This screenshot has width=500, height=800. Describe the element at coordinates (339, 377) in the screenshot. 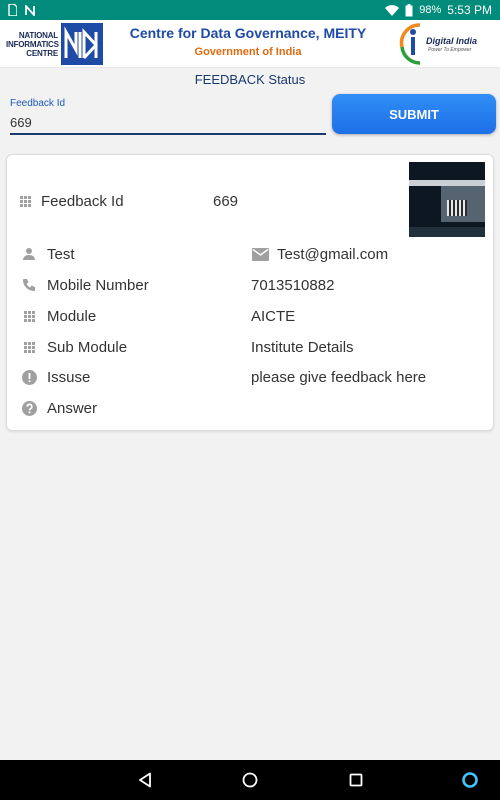

I see `detail-value: please give feedback here` at that location.